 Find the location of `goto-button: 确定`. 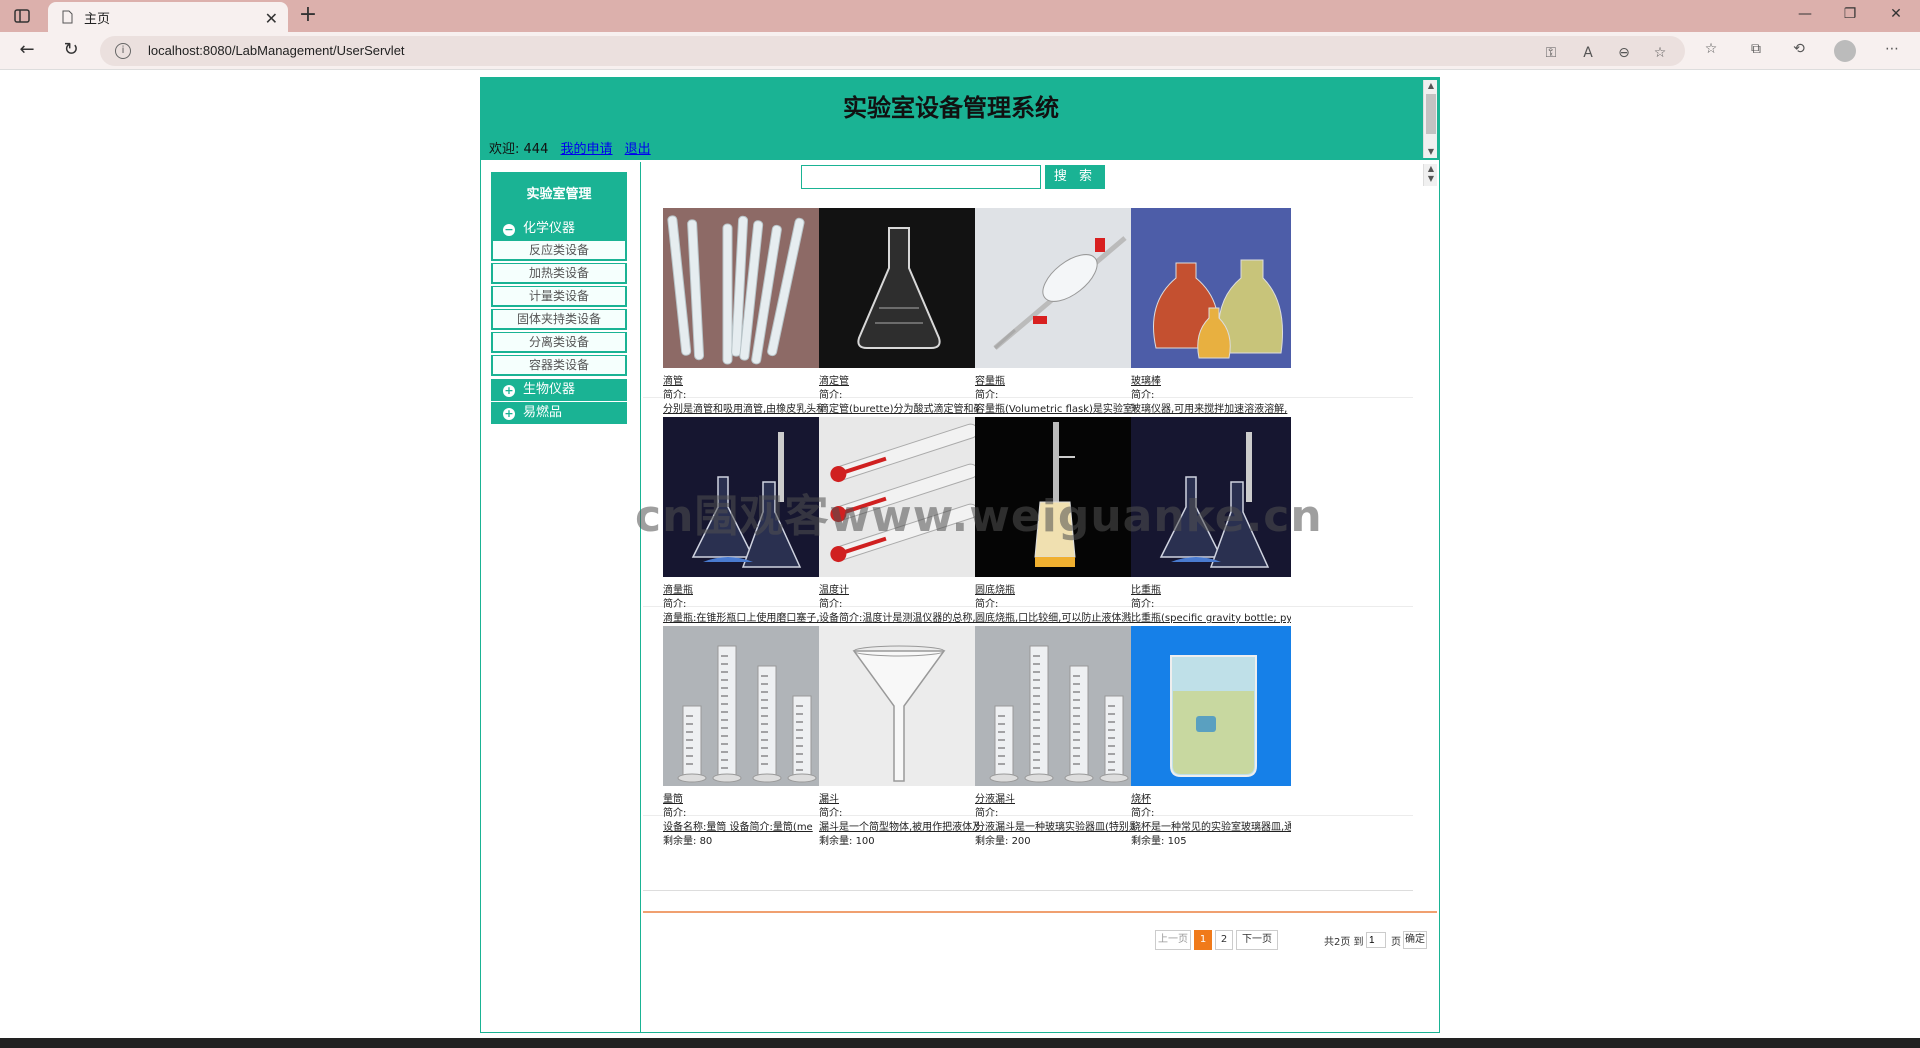

goto-button: 确定 is located at coordinates (1415, 940).